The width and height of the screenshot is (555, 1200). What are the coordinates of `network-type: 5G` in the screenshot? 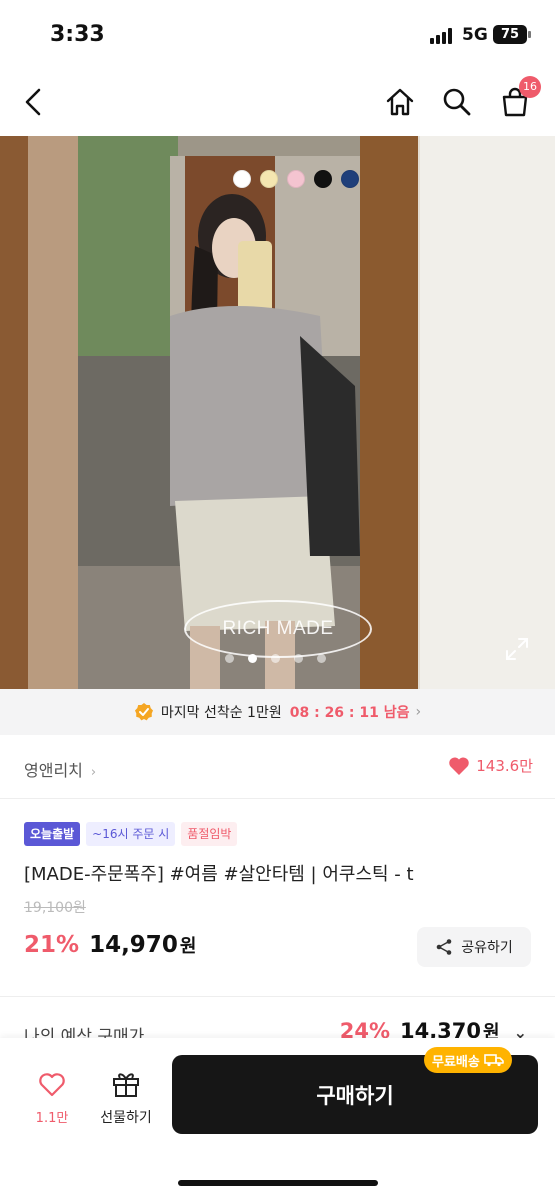 It's located at (475, 35).